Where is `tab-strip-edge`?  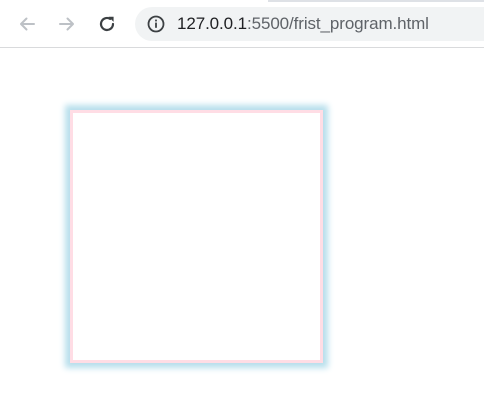 tab-strip-edge is located at coordinates (376, 1).